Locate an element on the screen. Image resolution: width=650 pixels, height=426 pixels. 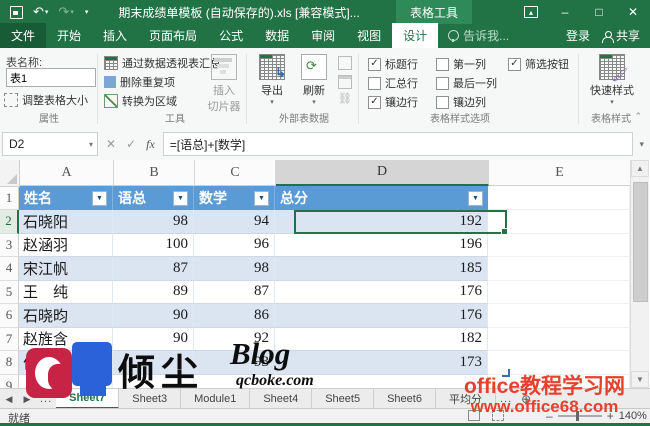
zoom-slider-thumb is located at coordinates (577, 416).